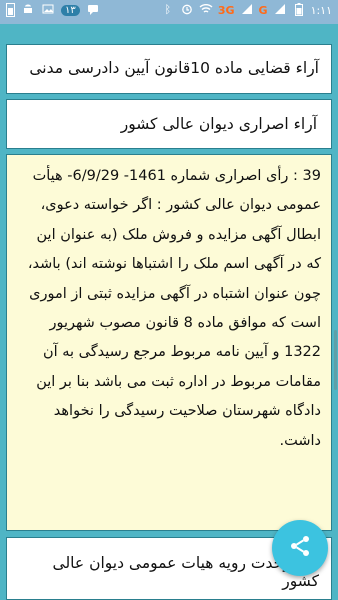  I want to click on content-line: است که موافق ماده 8 قانون مصوب شهریور, so click(185, 323).